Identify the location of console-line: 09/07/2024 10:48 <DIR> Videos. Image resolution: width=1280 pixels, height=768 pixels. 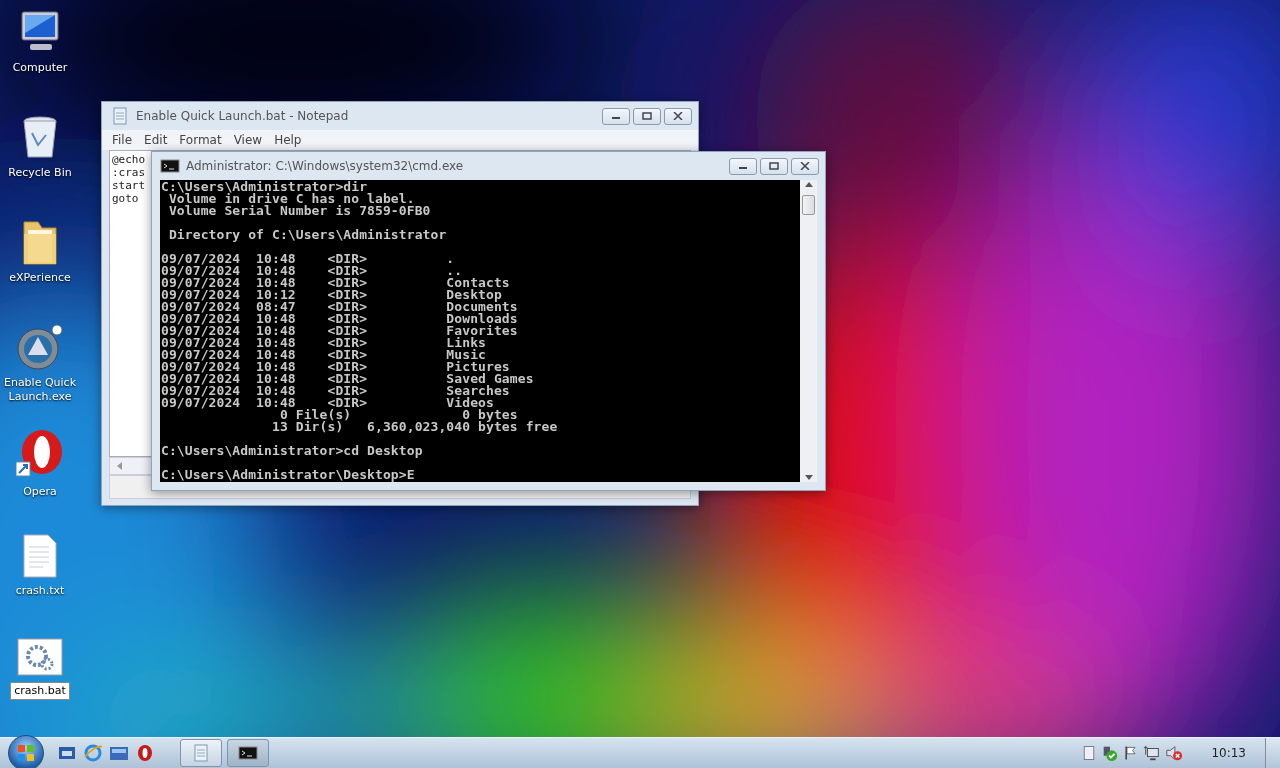
(327, 403).